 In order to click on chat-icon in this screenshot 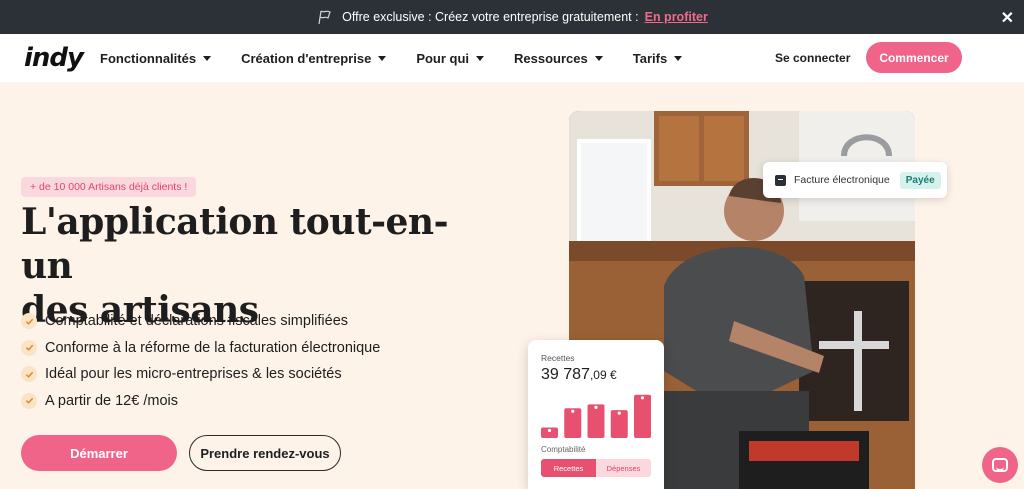, I will do `click(1000, 465)`.